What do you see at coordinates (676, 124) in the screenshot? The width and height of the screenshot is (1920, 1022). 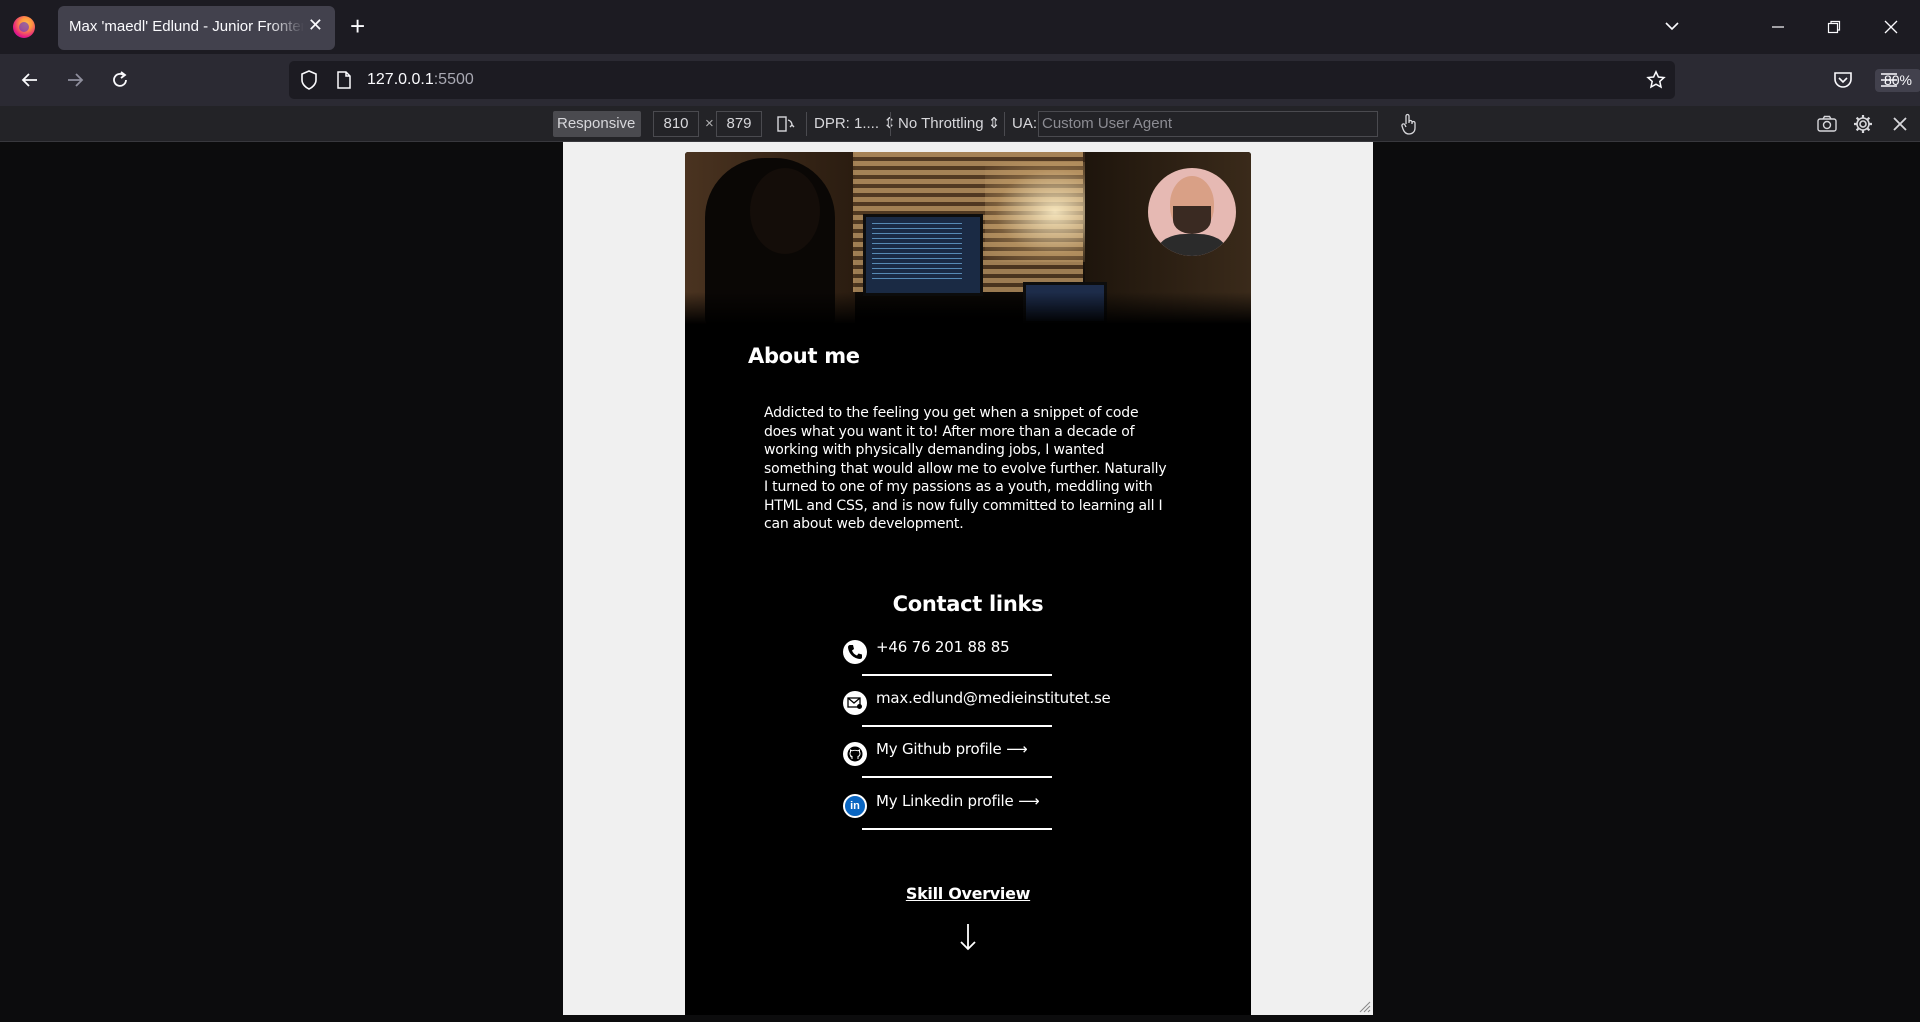 I see `viewport-width-input: 810` at bounding box center [676, 124].